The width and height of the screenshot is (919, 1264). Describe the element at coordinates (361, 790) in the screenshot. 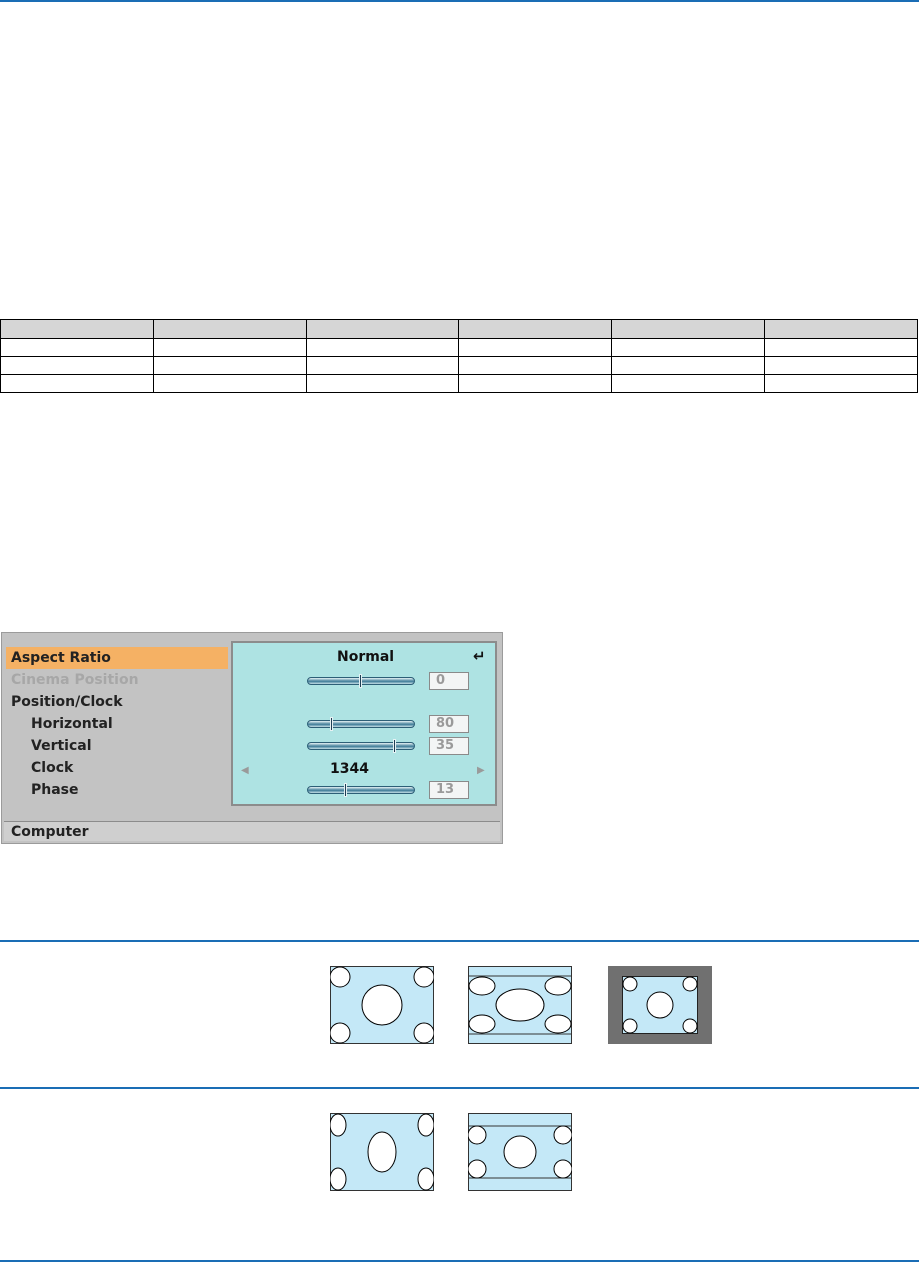

I see `phase-slider` at that location.